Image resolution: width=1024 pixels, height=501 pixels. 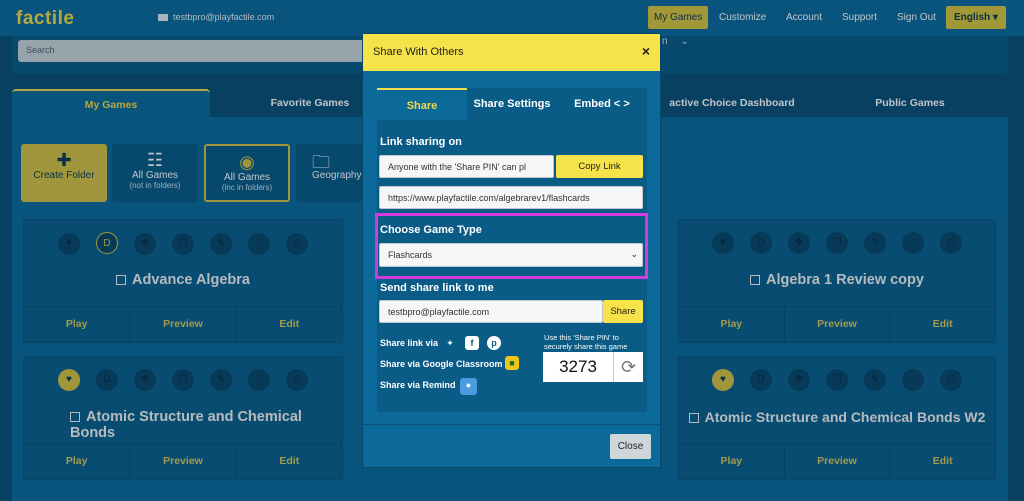 I want to click on google-classroom-icon: ■, so click(x=512, y=363).